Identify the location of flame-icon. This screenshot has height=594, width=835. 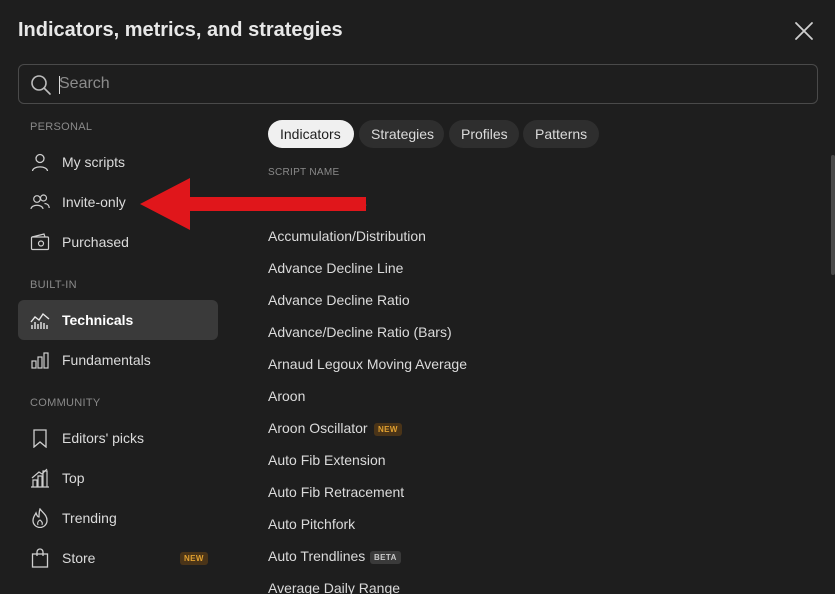
(40, 518).